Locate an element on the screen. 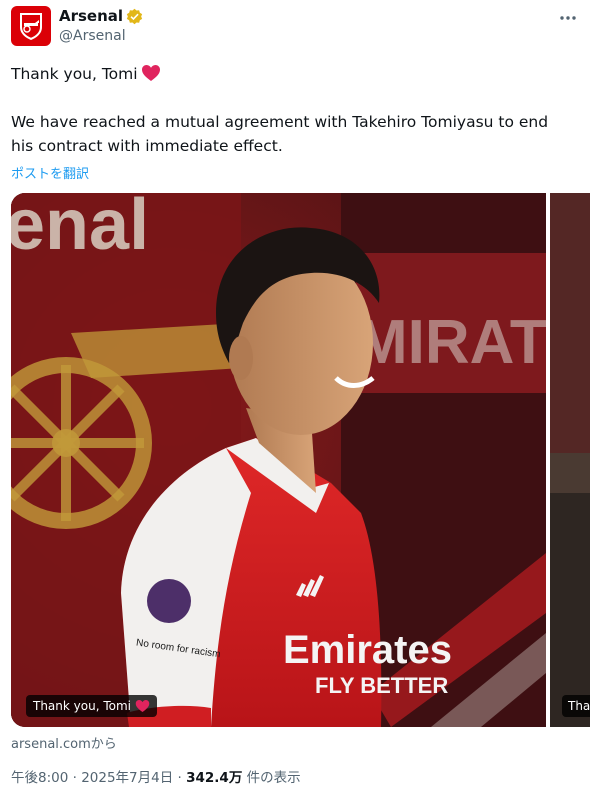  post-date: 2025年7月4日 is located at coordinates (127, 778).